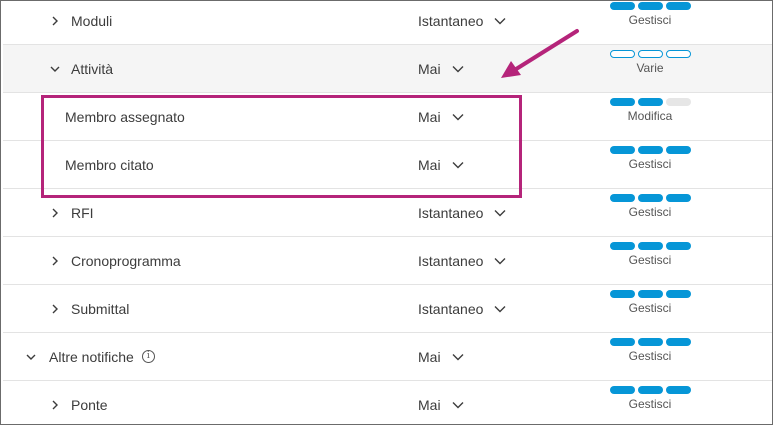  What do you see at coordinates (387, 309) in the screenshot?
I see `table-row-submittal: Submittal Istantaneo Gestisci` at bounding box center [387, 309].